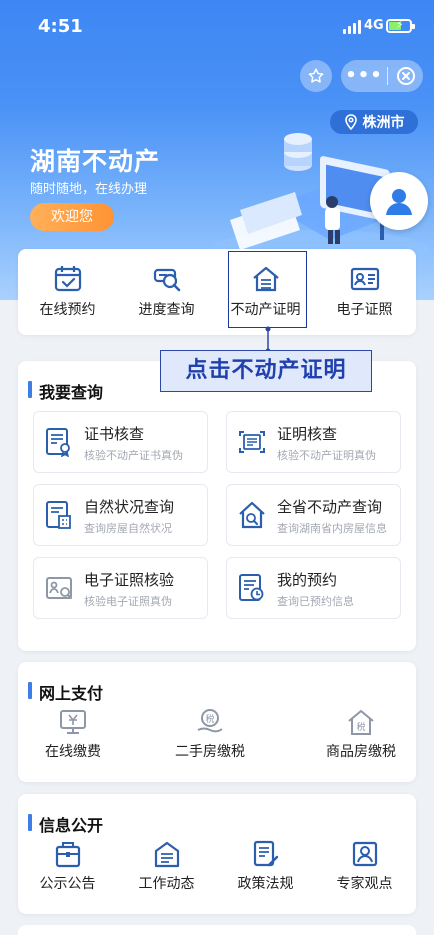 The image size is (434, 935). I want to click on certificate-check-icon, so click(58, 442).